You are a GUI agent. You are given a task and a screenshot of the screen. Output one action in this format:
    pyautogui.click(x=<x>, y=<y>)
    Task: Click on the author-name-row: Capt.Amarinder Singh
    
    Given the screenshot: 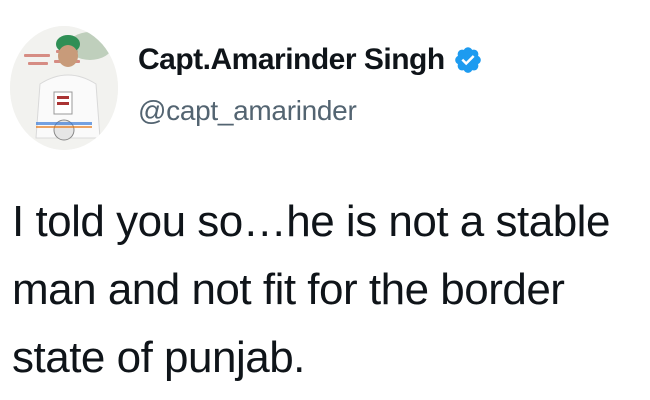 What is the action you would take?
    pyautogui.click(x=310, y=60)
    